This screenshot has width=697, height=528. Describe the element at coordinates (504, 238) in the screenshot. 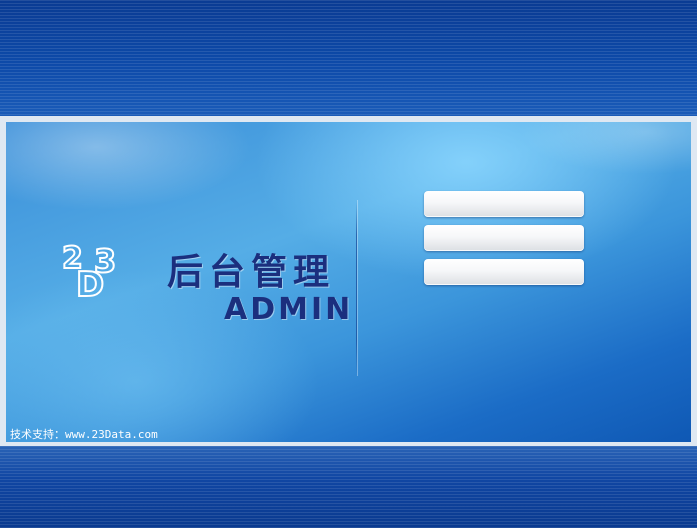

I see `password-input` at that location.